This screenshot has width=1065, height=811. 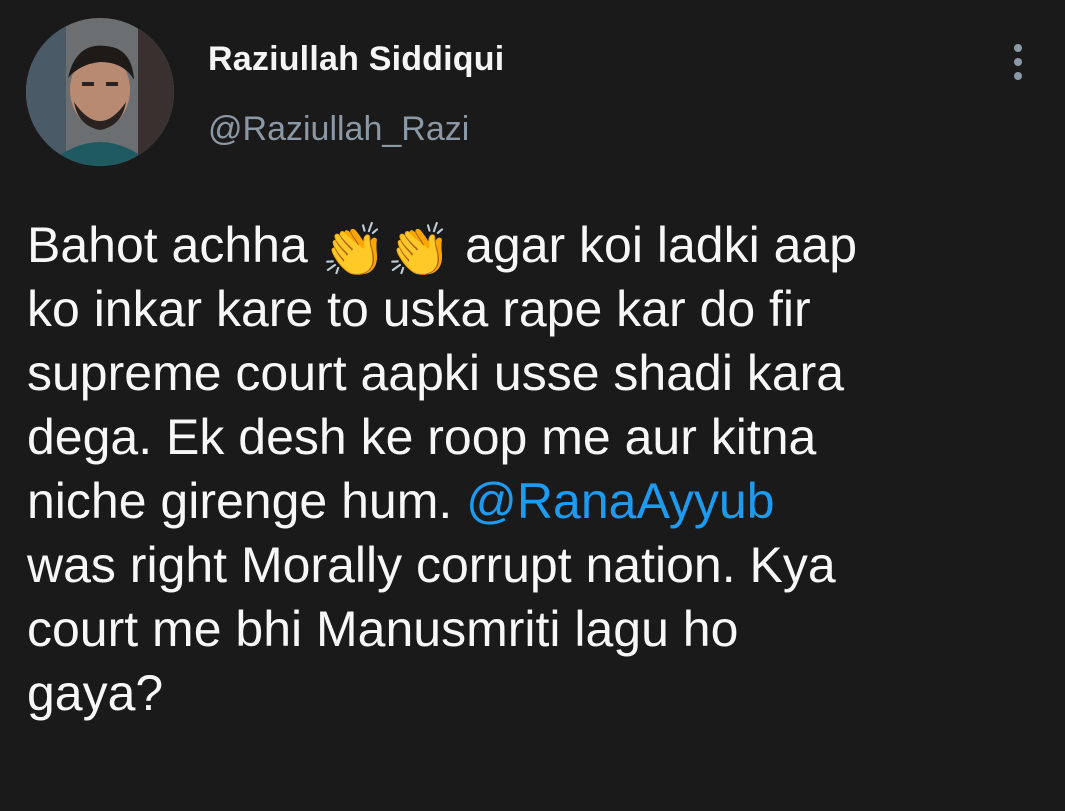 What do you see at coordinates (386, 251) in the screenshot?
I see `clapping-hands-icon: 👏👏` at bounding box center [386, 251].